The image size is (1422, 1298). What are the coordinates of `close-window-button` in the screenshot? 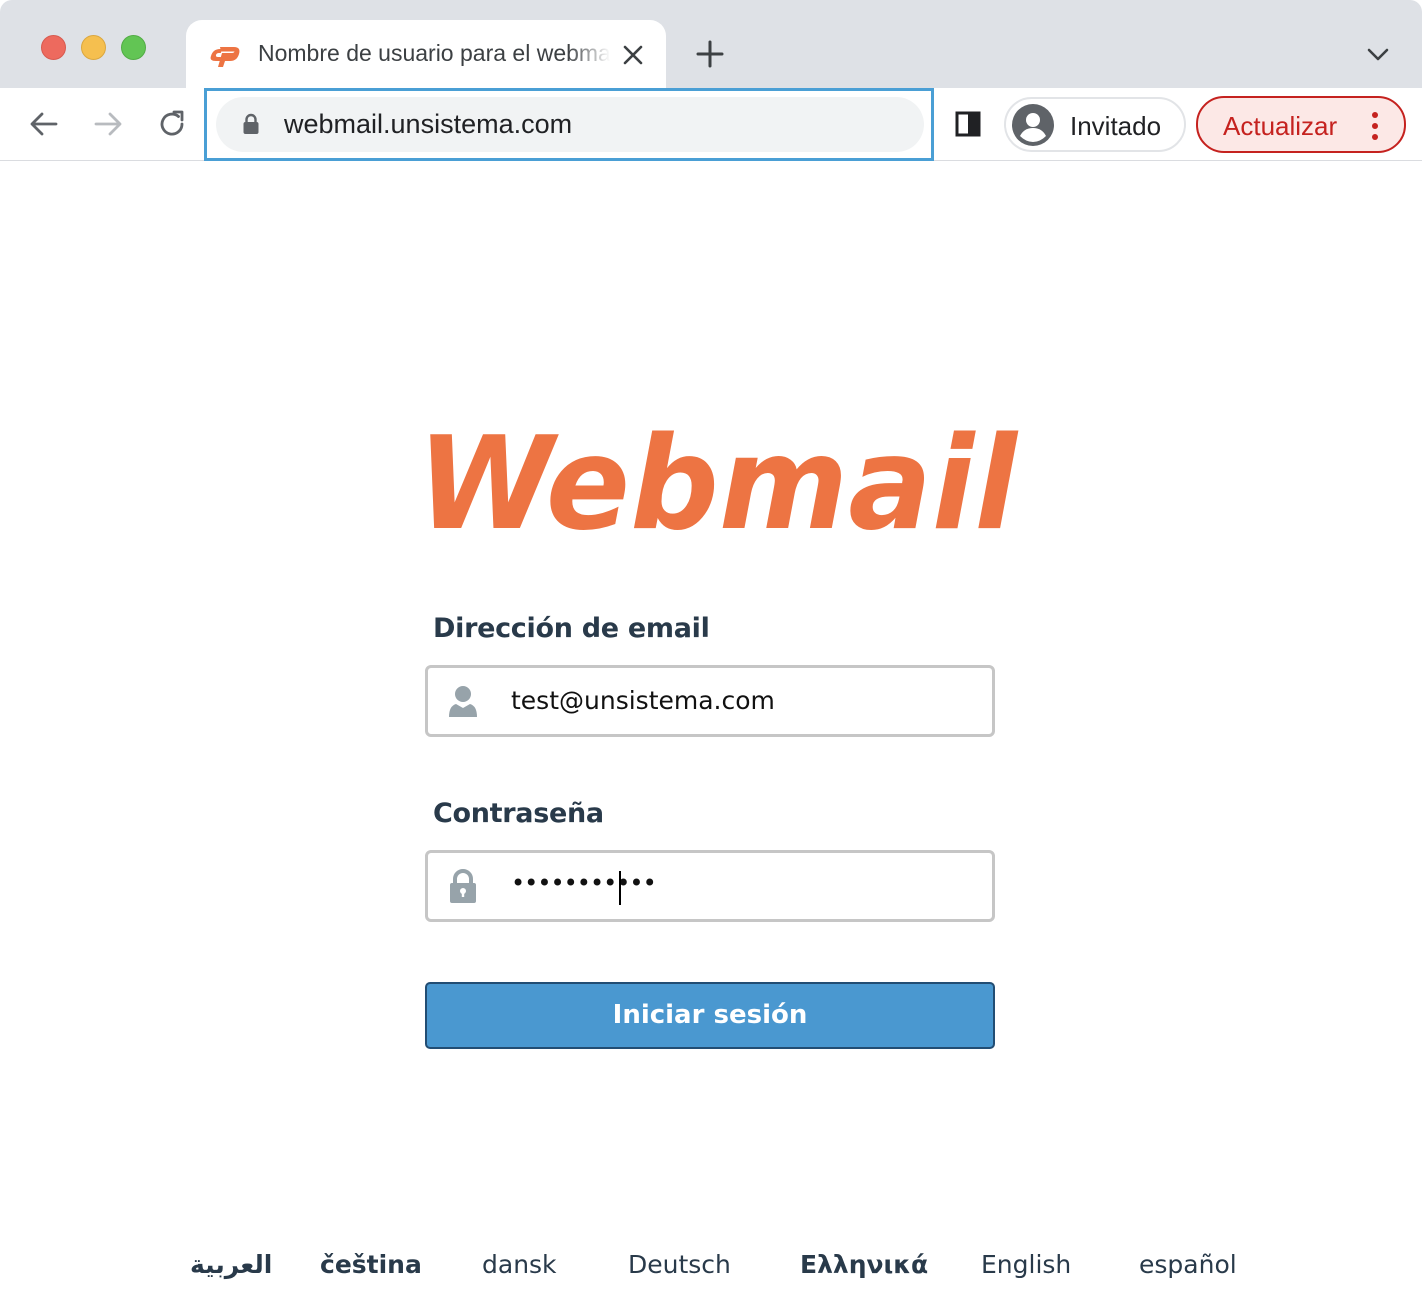 It's located at (53, 47).